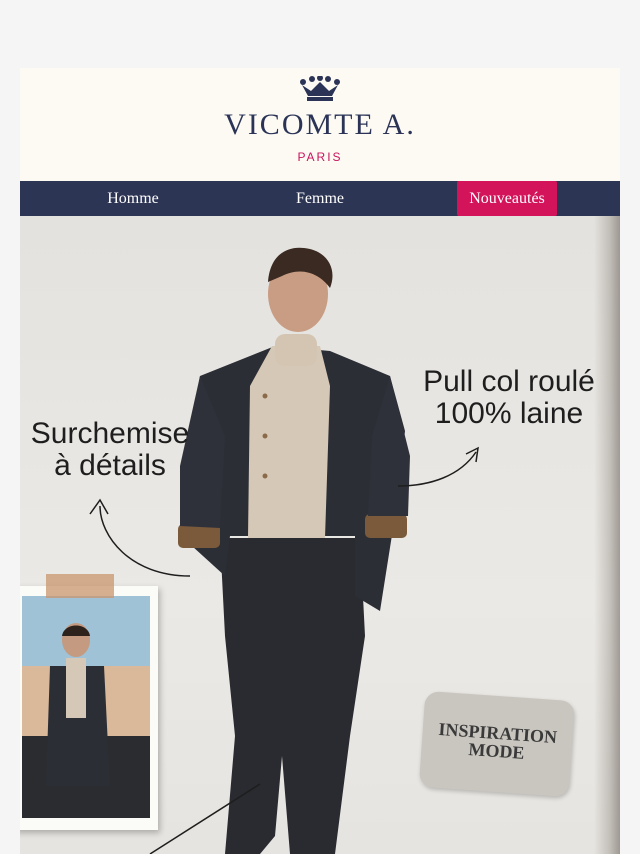 The image size is (640, 854). I want to click on polaroid-image, so click(86, 707).